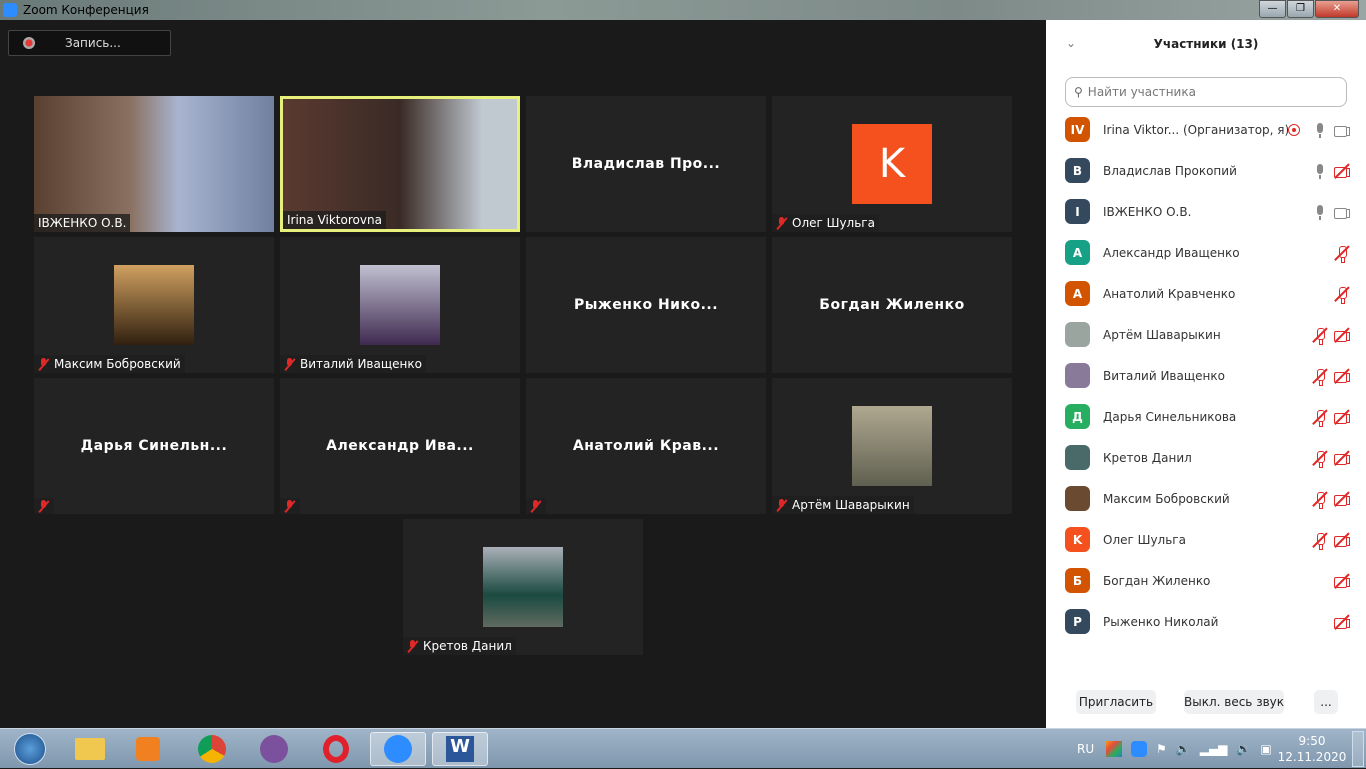 This screenshot has width=1366, height=769. I want to click on participant-row: Б Богдан Жиленко, so click(1206, 580).